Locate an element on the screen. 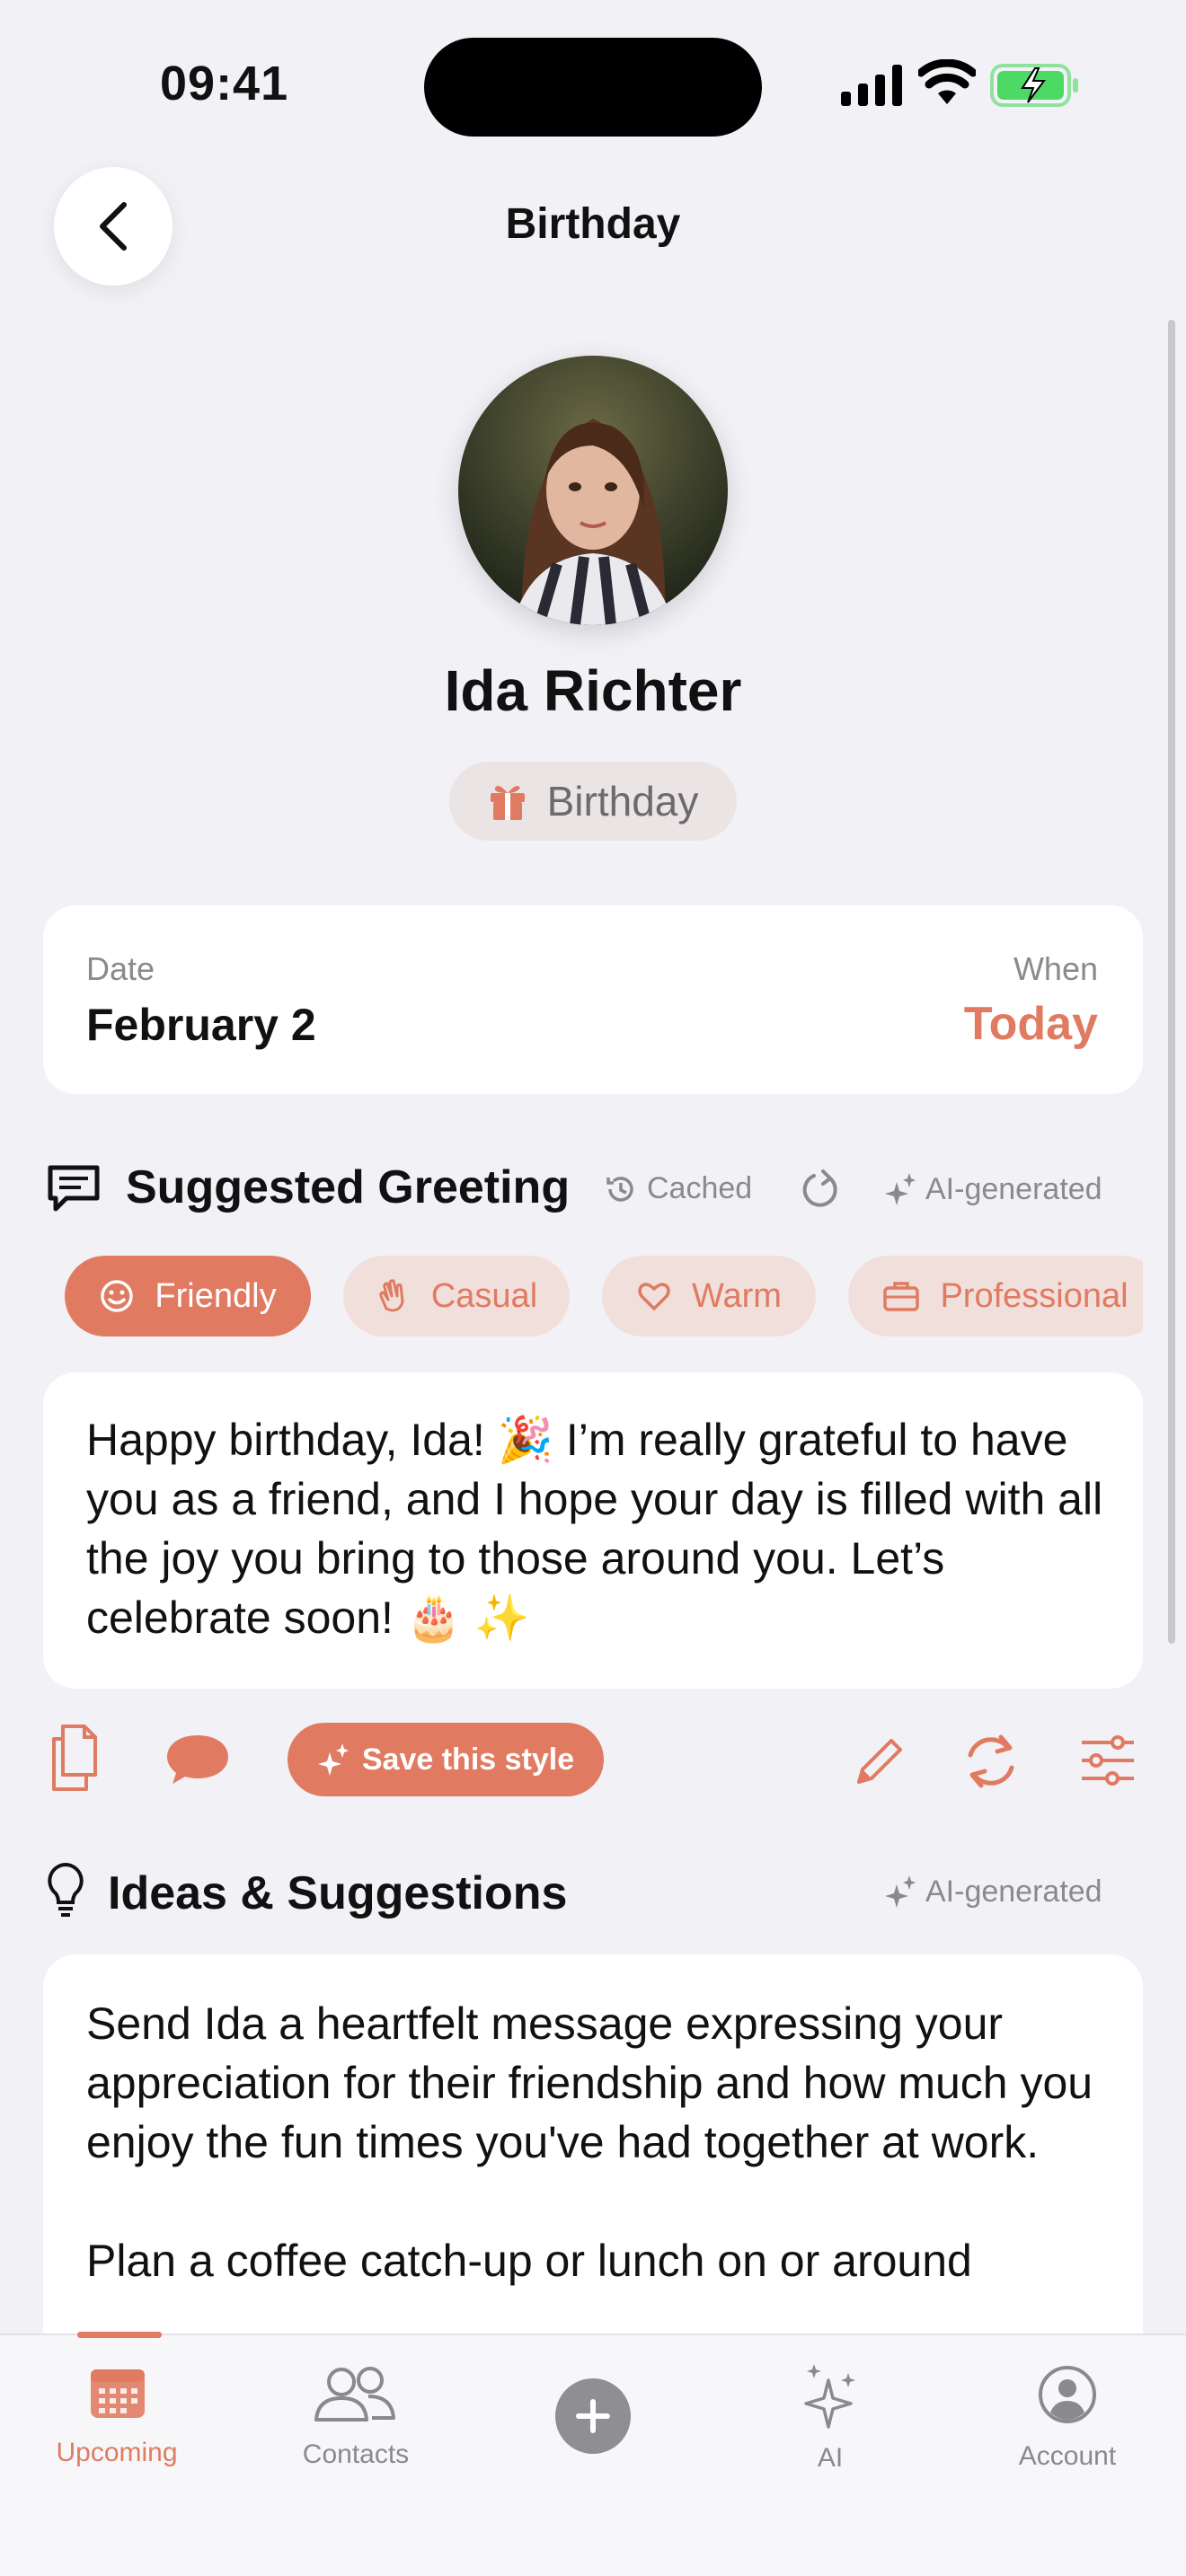  pencil-icon is located at coordinates (879, 1762).